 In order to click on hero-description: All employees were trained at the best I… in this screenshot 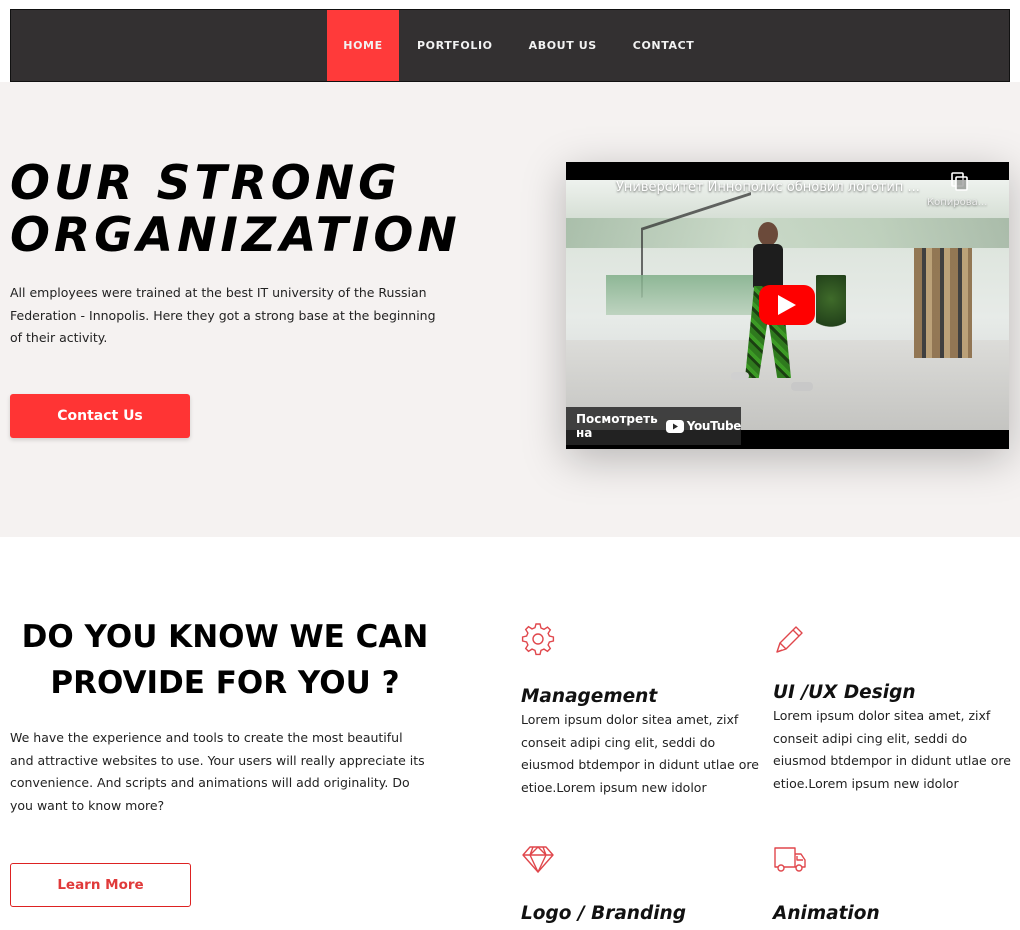, I will do `click(223, 315)`.